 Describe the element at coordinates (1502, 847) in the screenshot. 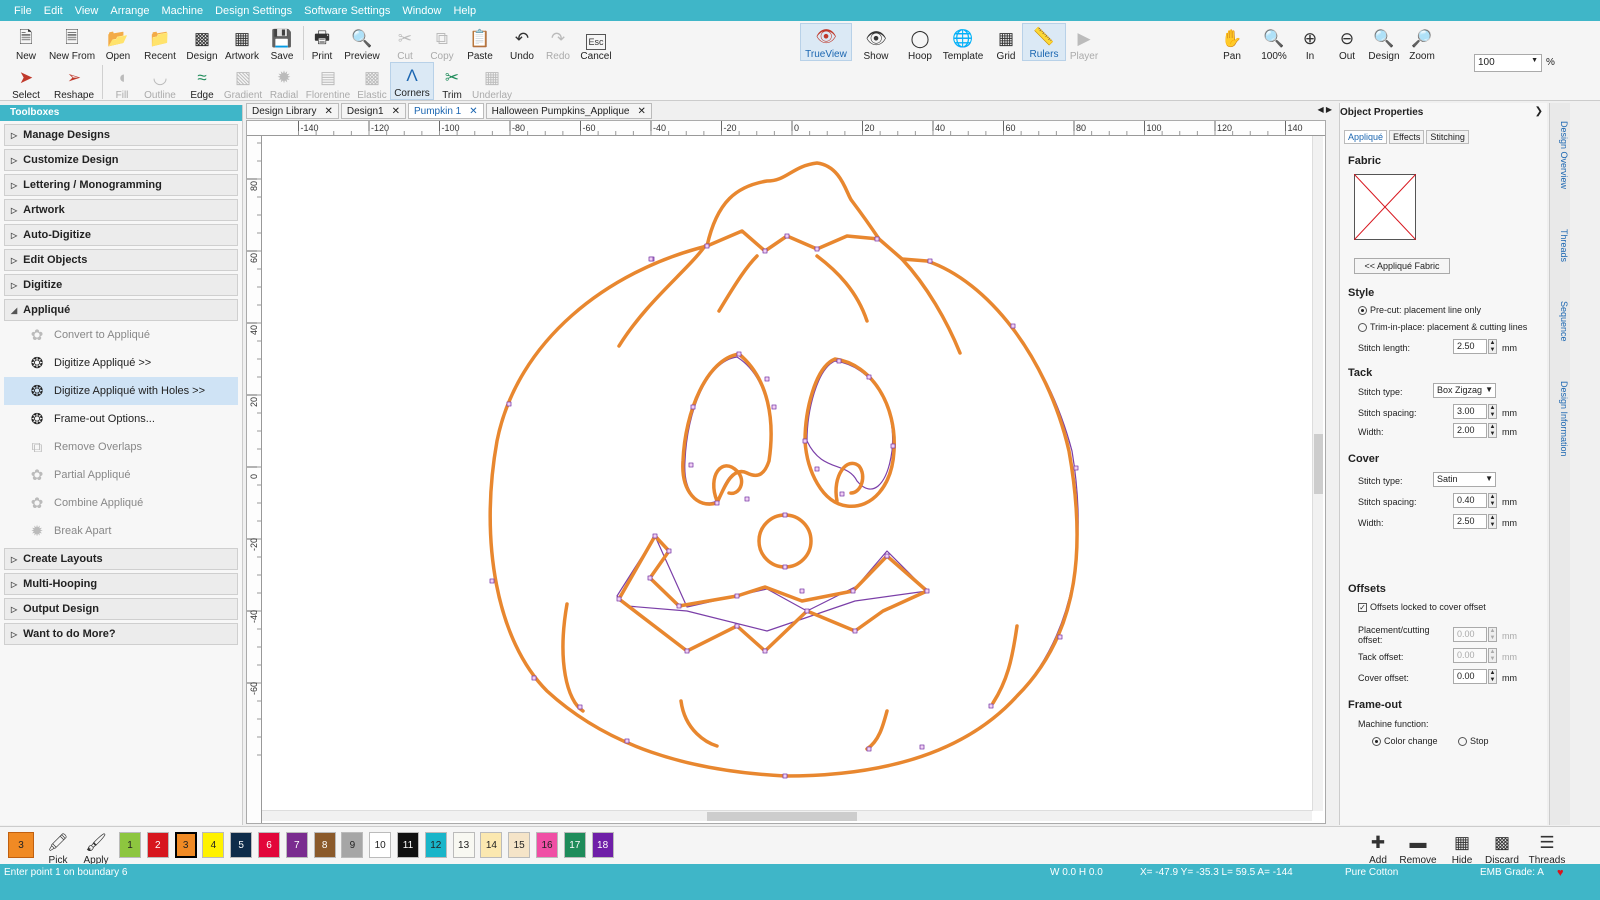

I see `discard-button: ▩ Discard` at that location.